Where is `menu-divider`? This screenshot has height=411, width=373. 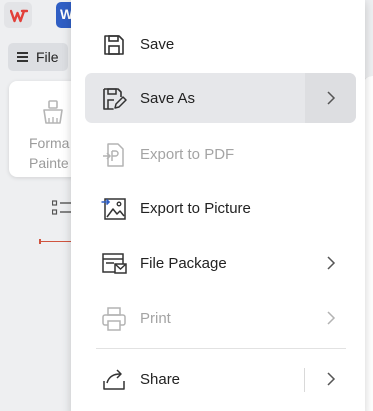
menu-divider is located at coordinates (221, 348).